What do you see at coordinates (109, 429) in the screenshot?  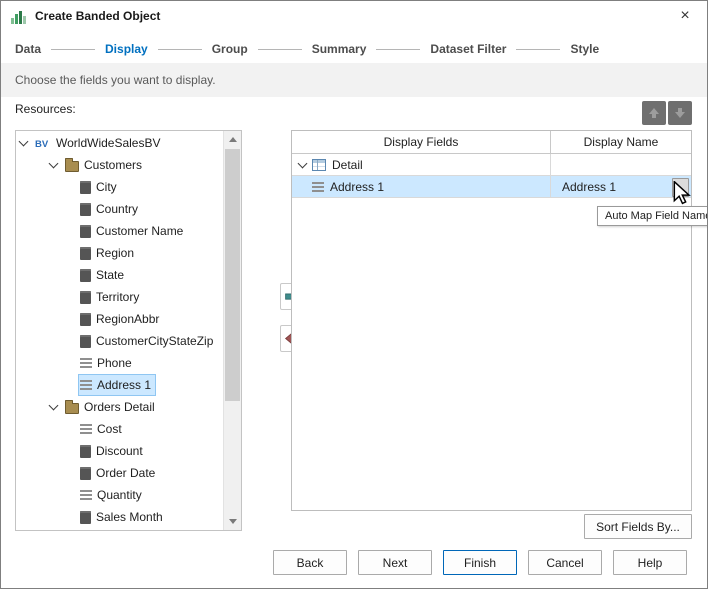 I see `tree-item-label: Cost` at bounding box center [109, 429].